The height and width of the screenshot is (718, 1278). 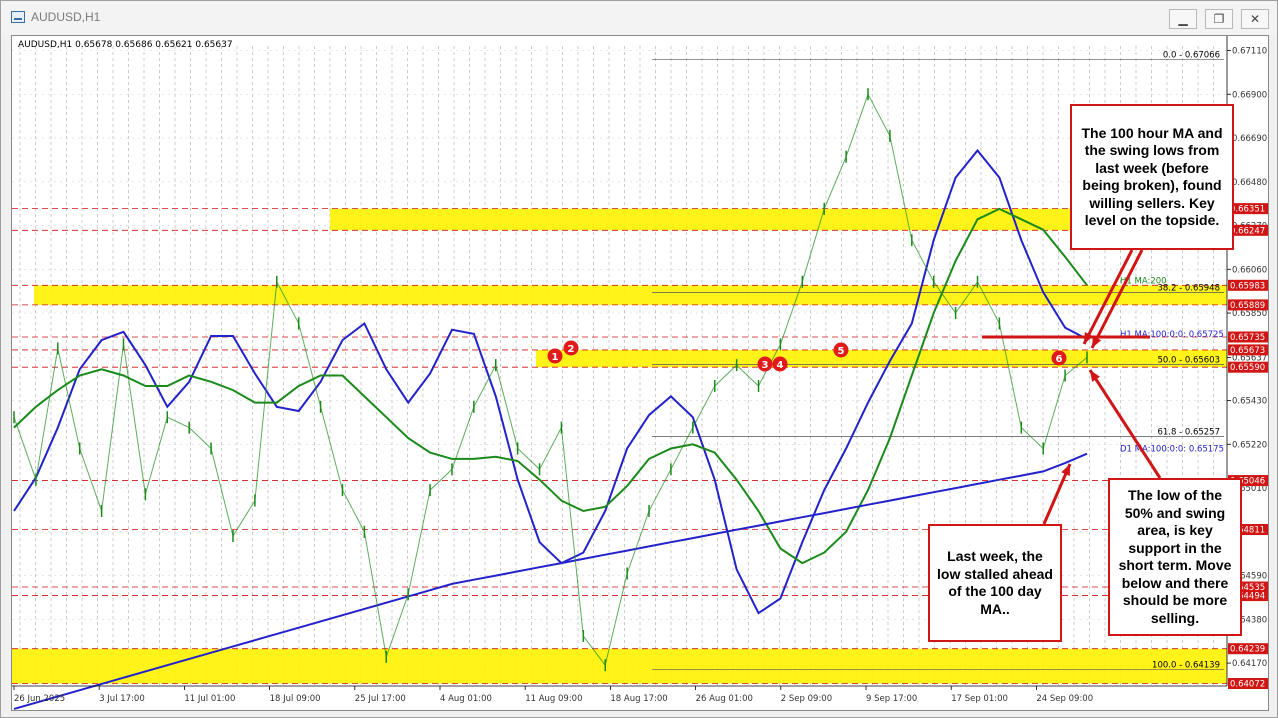 What do you see at coordinates (1188, 433) in the screenshot?
I see `fib-label: 61.8 - 0.65257` at bounding box center [1188, 433].